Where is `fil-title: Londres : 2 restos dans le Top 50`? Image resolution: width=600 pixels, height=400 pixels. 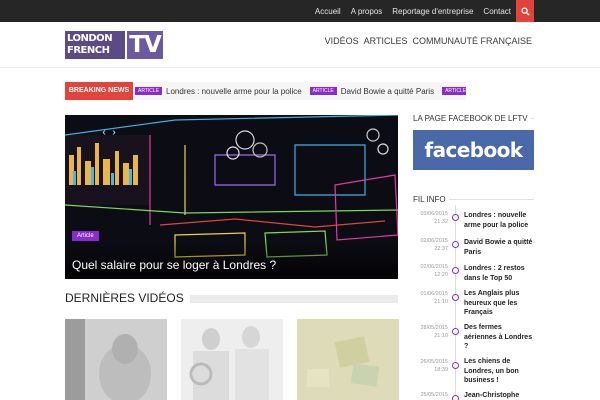 fil-title: Londres : 2 restos dans le Top 50 is located at coordinates (494, 273).